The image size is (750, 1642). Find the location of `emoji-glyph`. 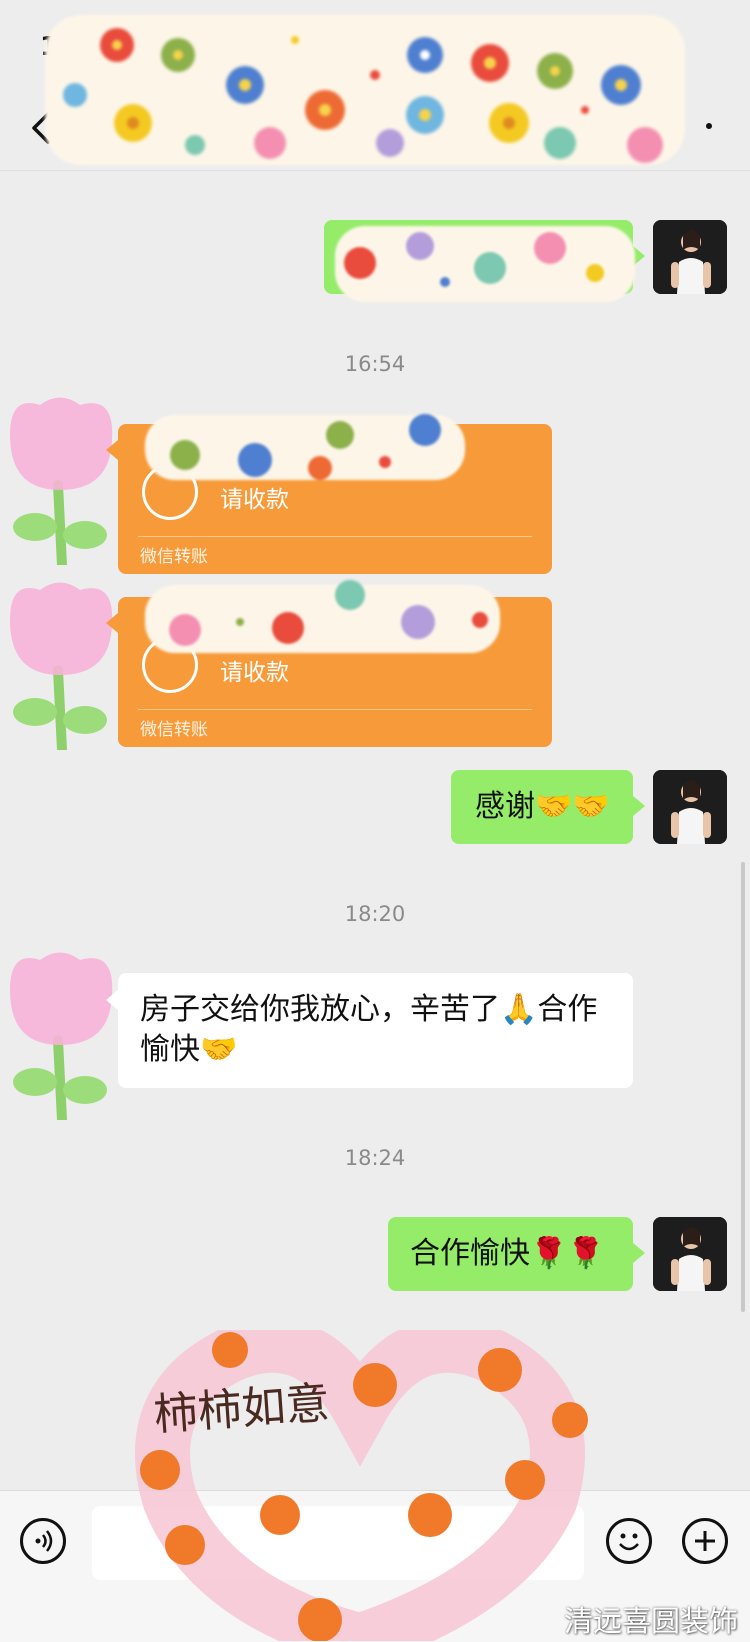

emoji-glyph is located at coordinates (629, 1542).